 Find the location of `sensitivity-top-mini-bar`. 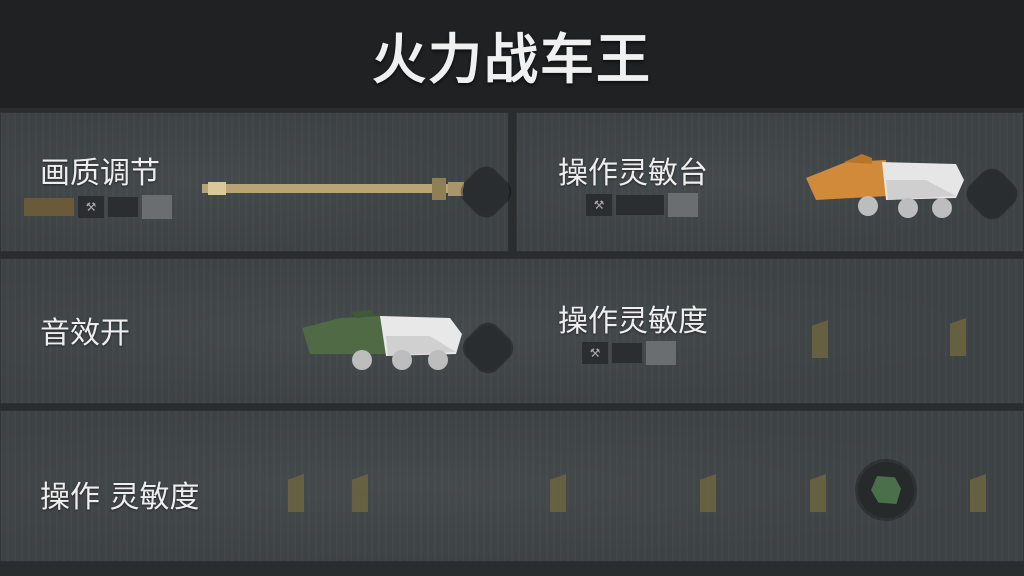

sensitivity-top-mini-bar is located at coordinates (640, 205).